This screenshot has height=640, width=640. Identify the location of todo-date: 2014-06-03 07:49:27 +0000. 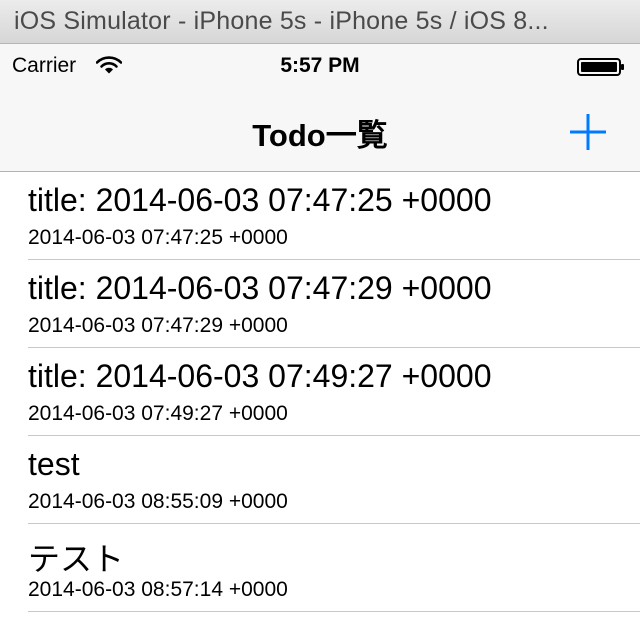
(158, 413).